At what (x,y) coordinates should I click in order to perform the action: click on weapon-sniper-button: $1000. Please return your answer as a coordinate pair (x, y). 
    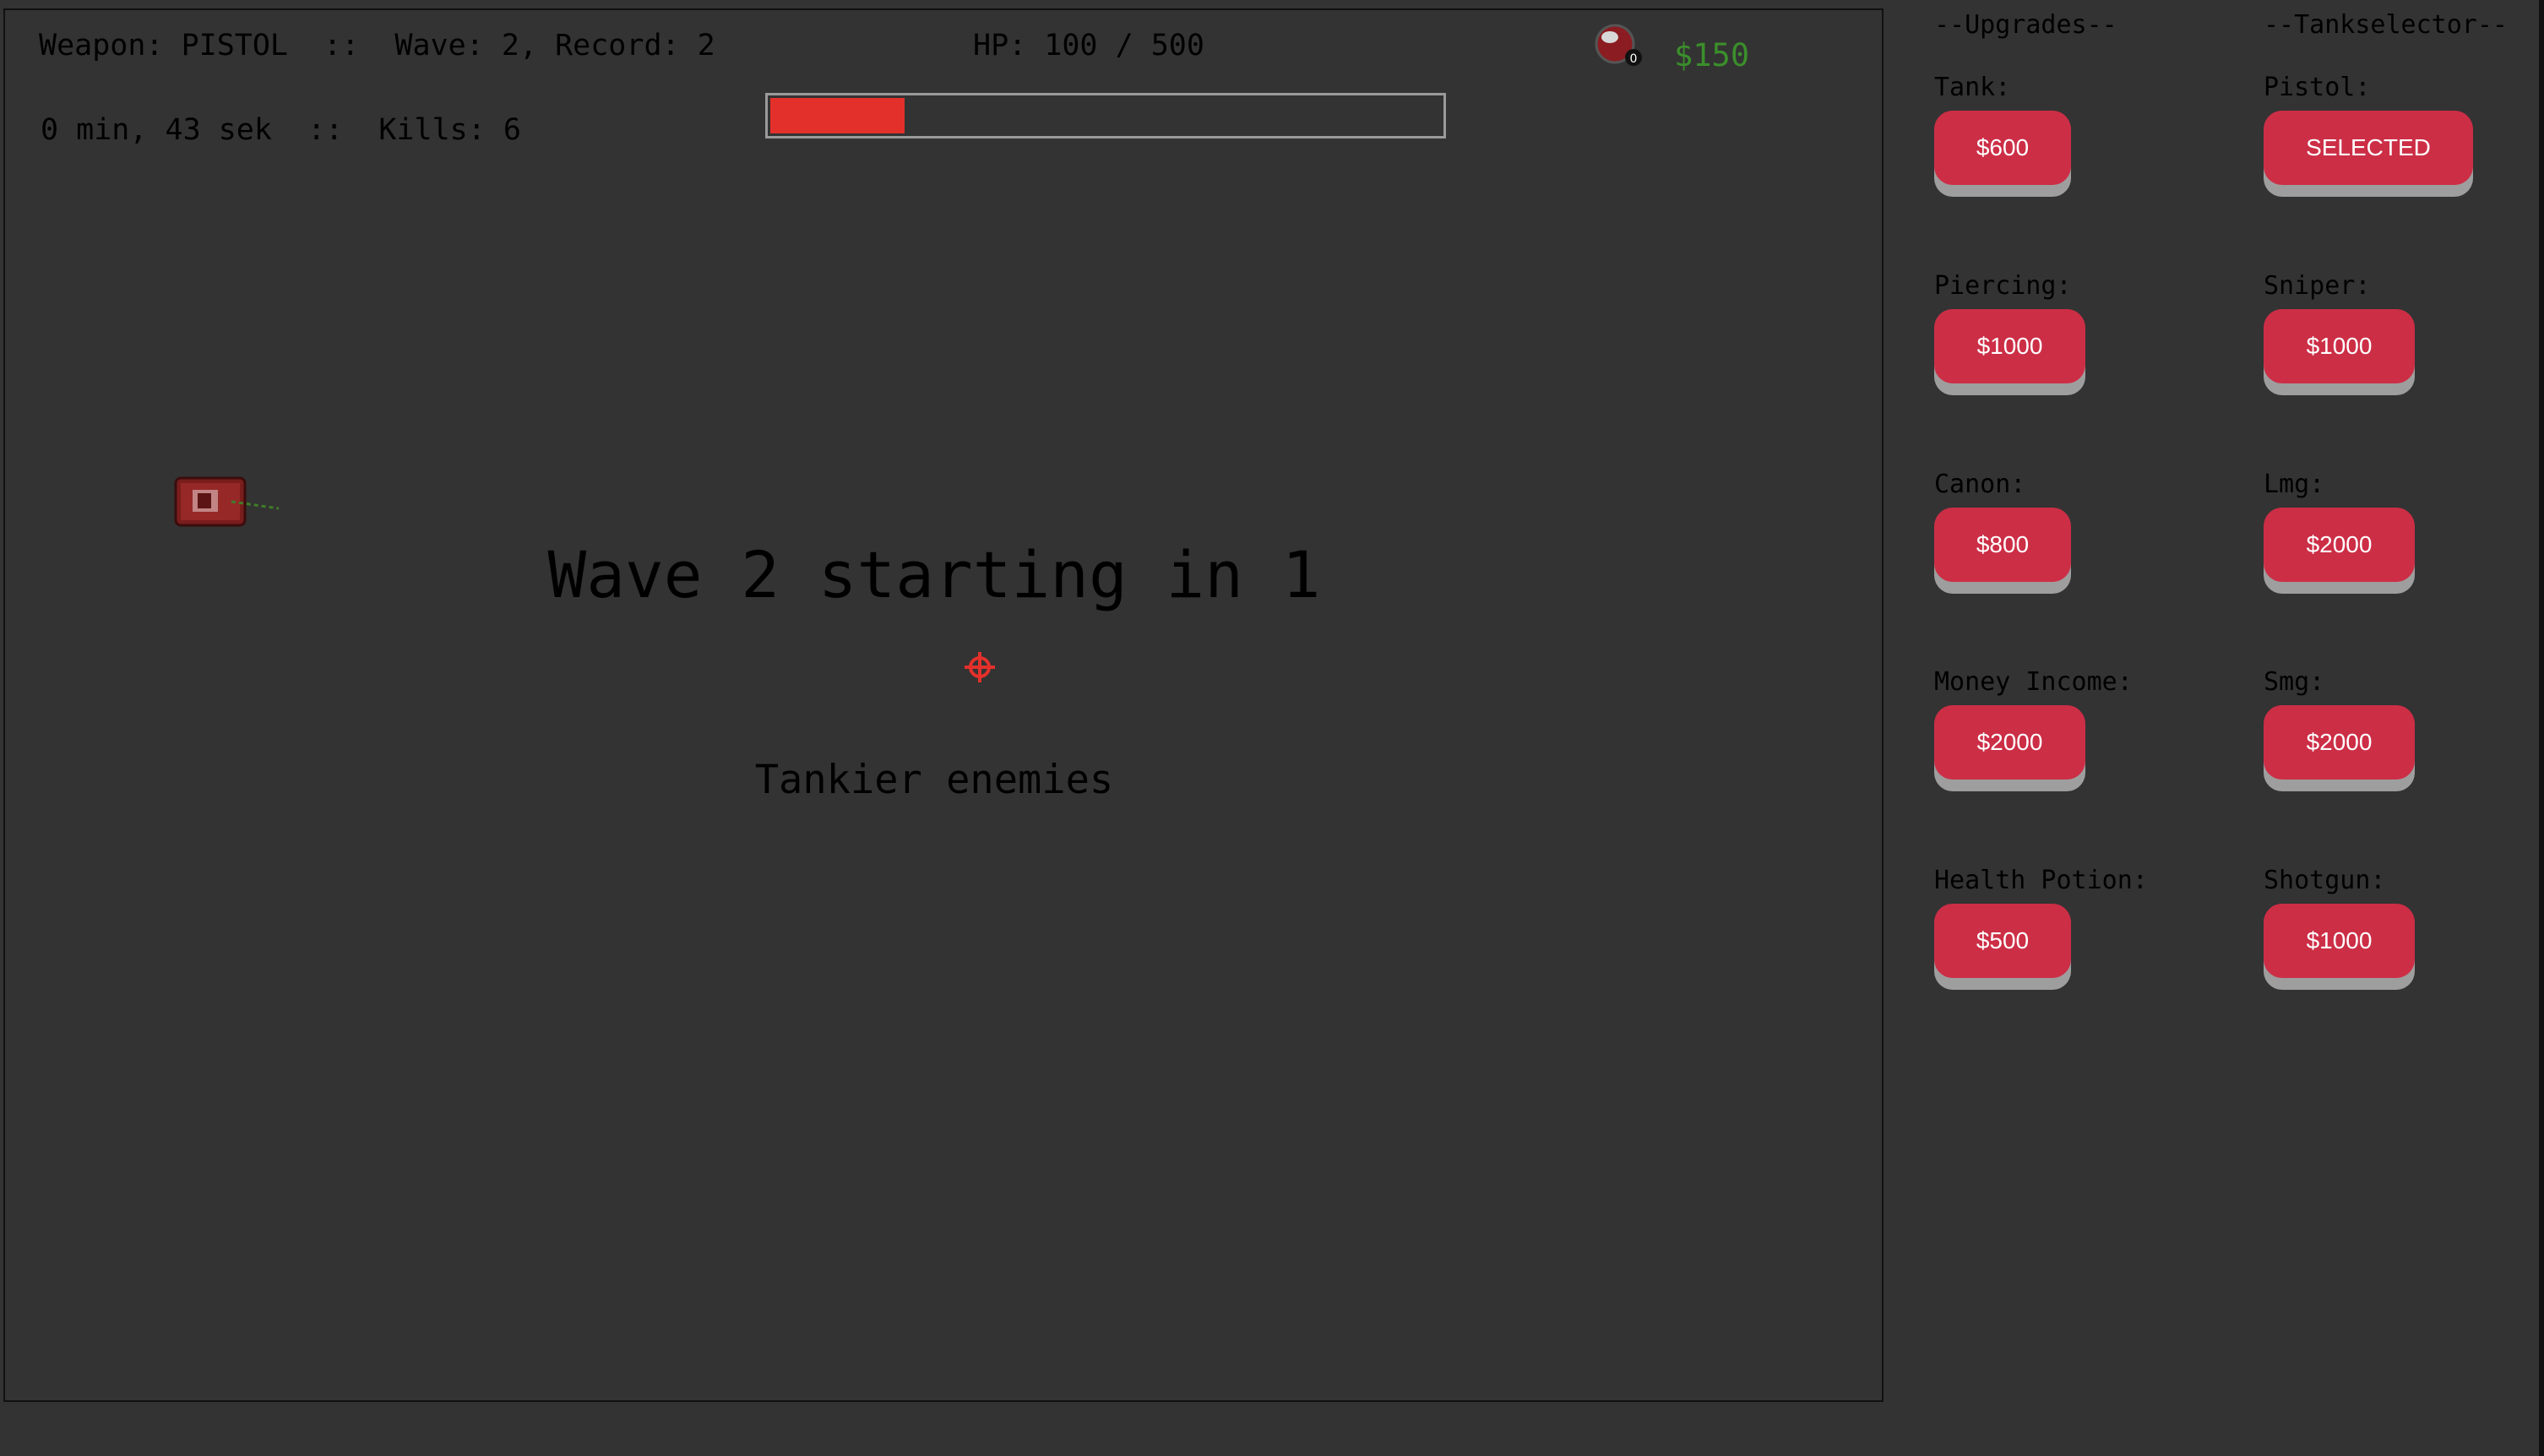
    Looking at the image, I should click on (2339, 346).